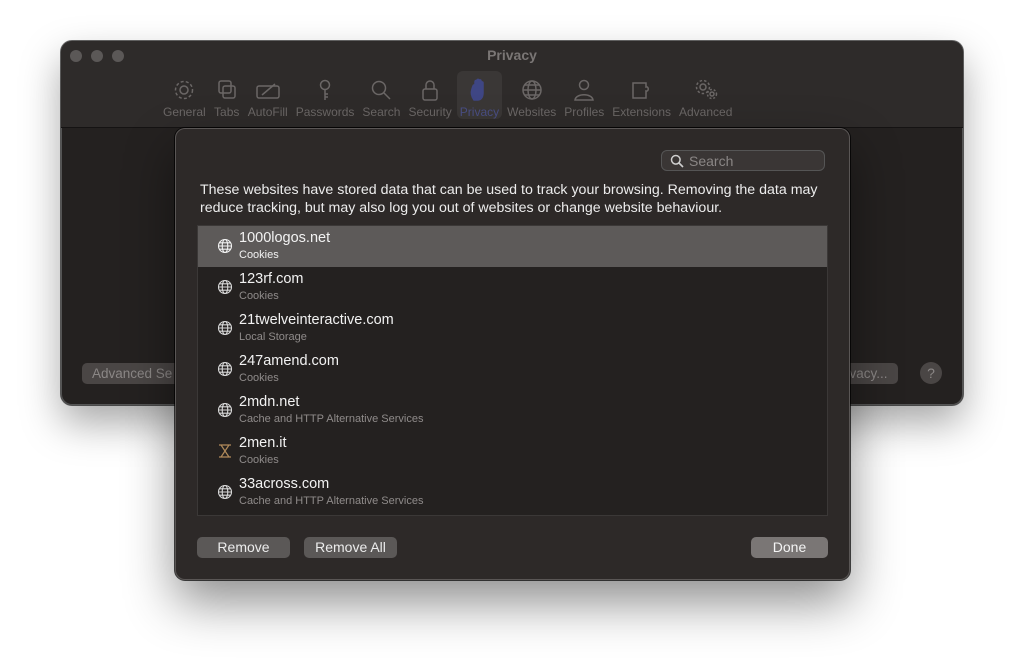 The image size is (1024, 661). I want to click on tab-privacy: Privacy, so click(479, 95).